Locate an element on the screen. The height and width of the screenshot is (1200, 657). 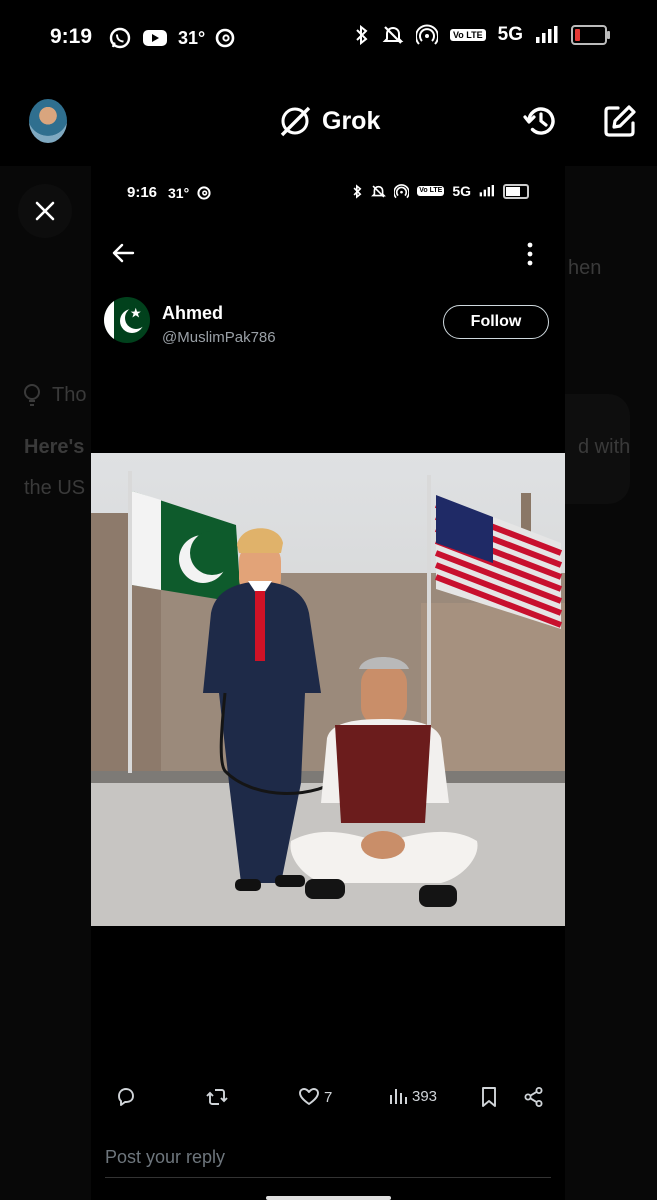
views-icon is located at coordinates (398, 1096).